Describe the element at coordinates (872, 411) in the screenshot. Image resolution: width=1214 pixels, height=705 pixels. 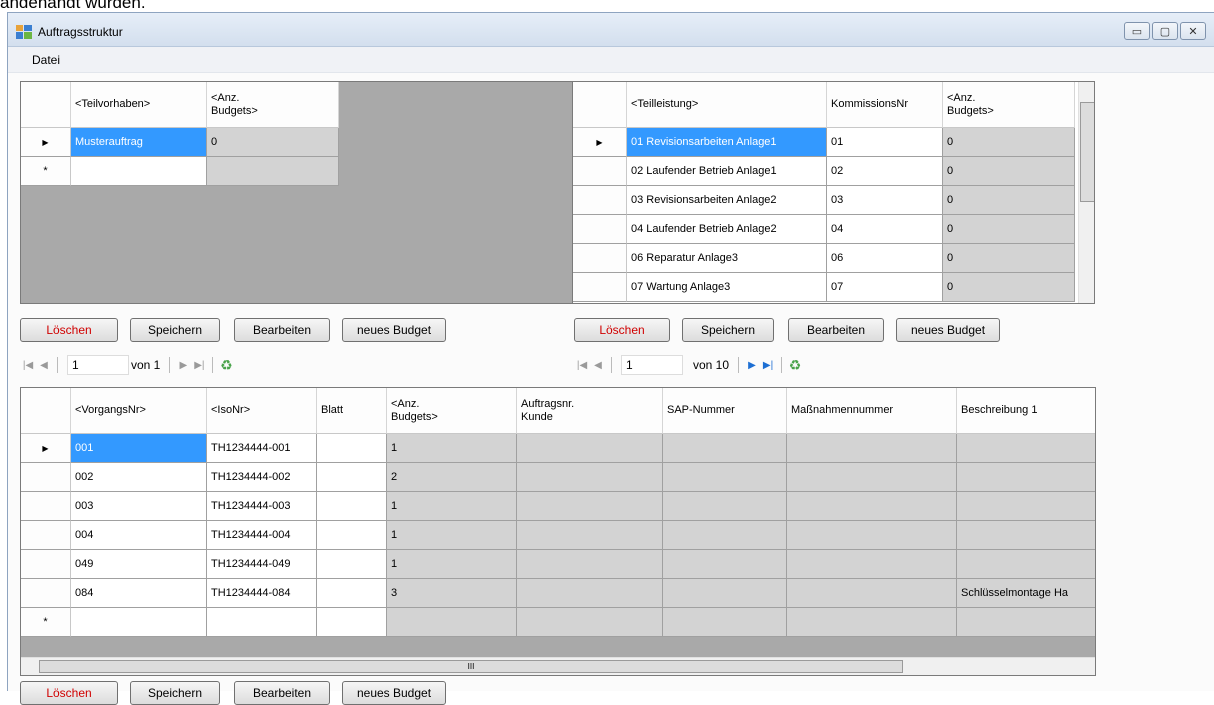
I see `column-header: Maßnahmennummer` at that location.